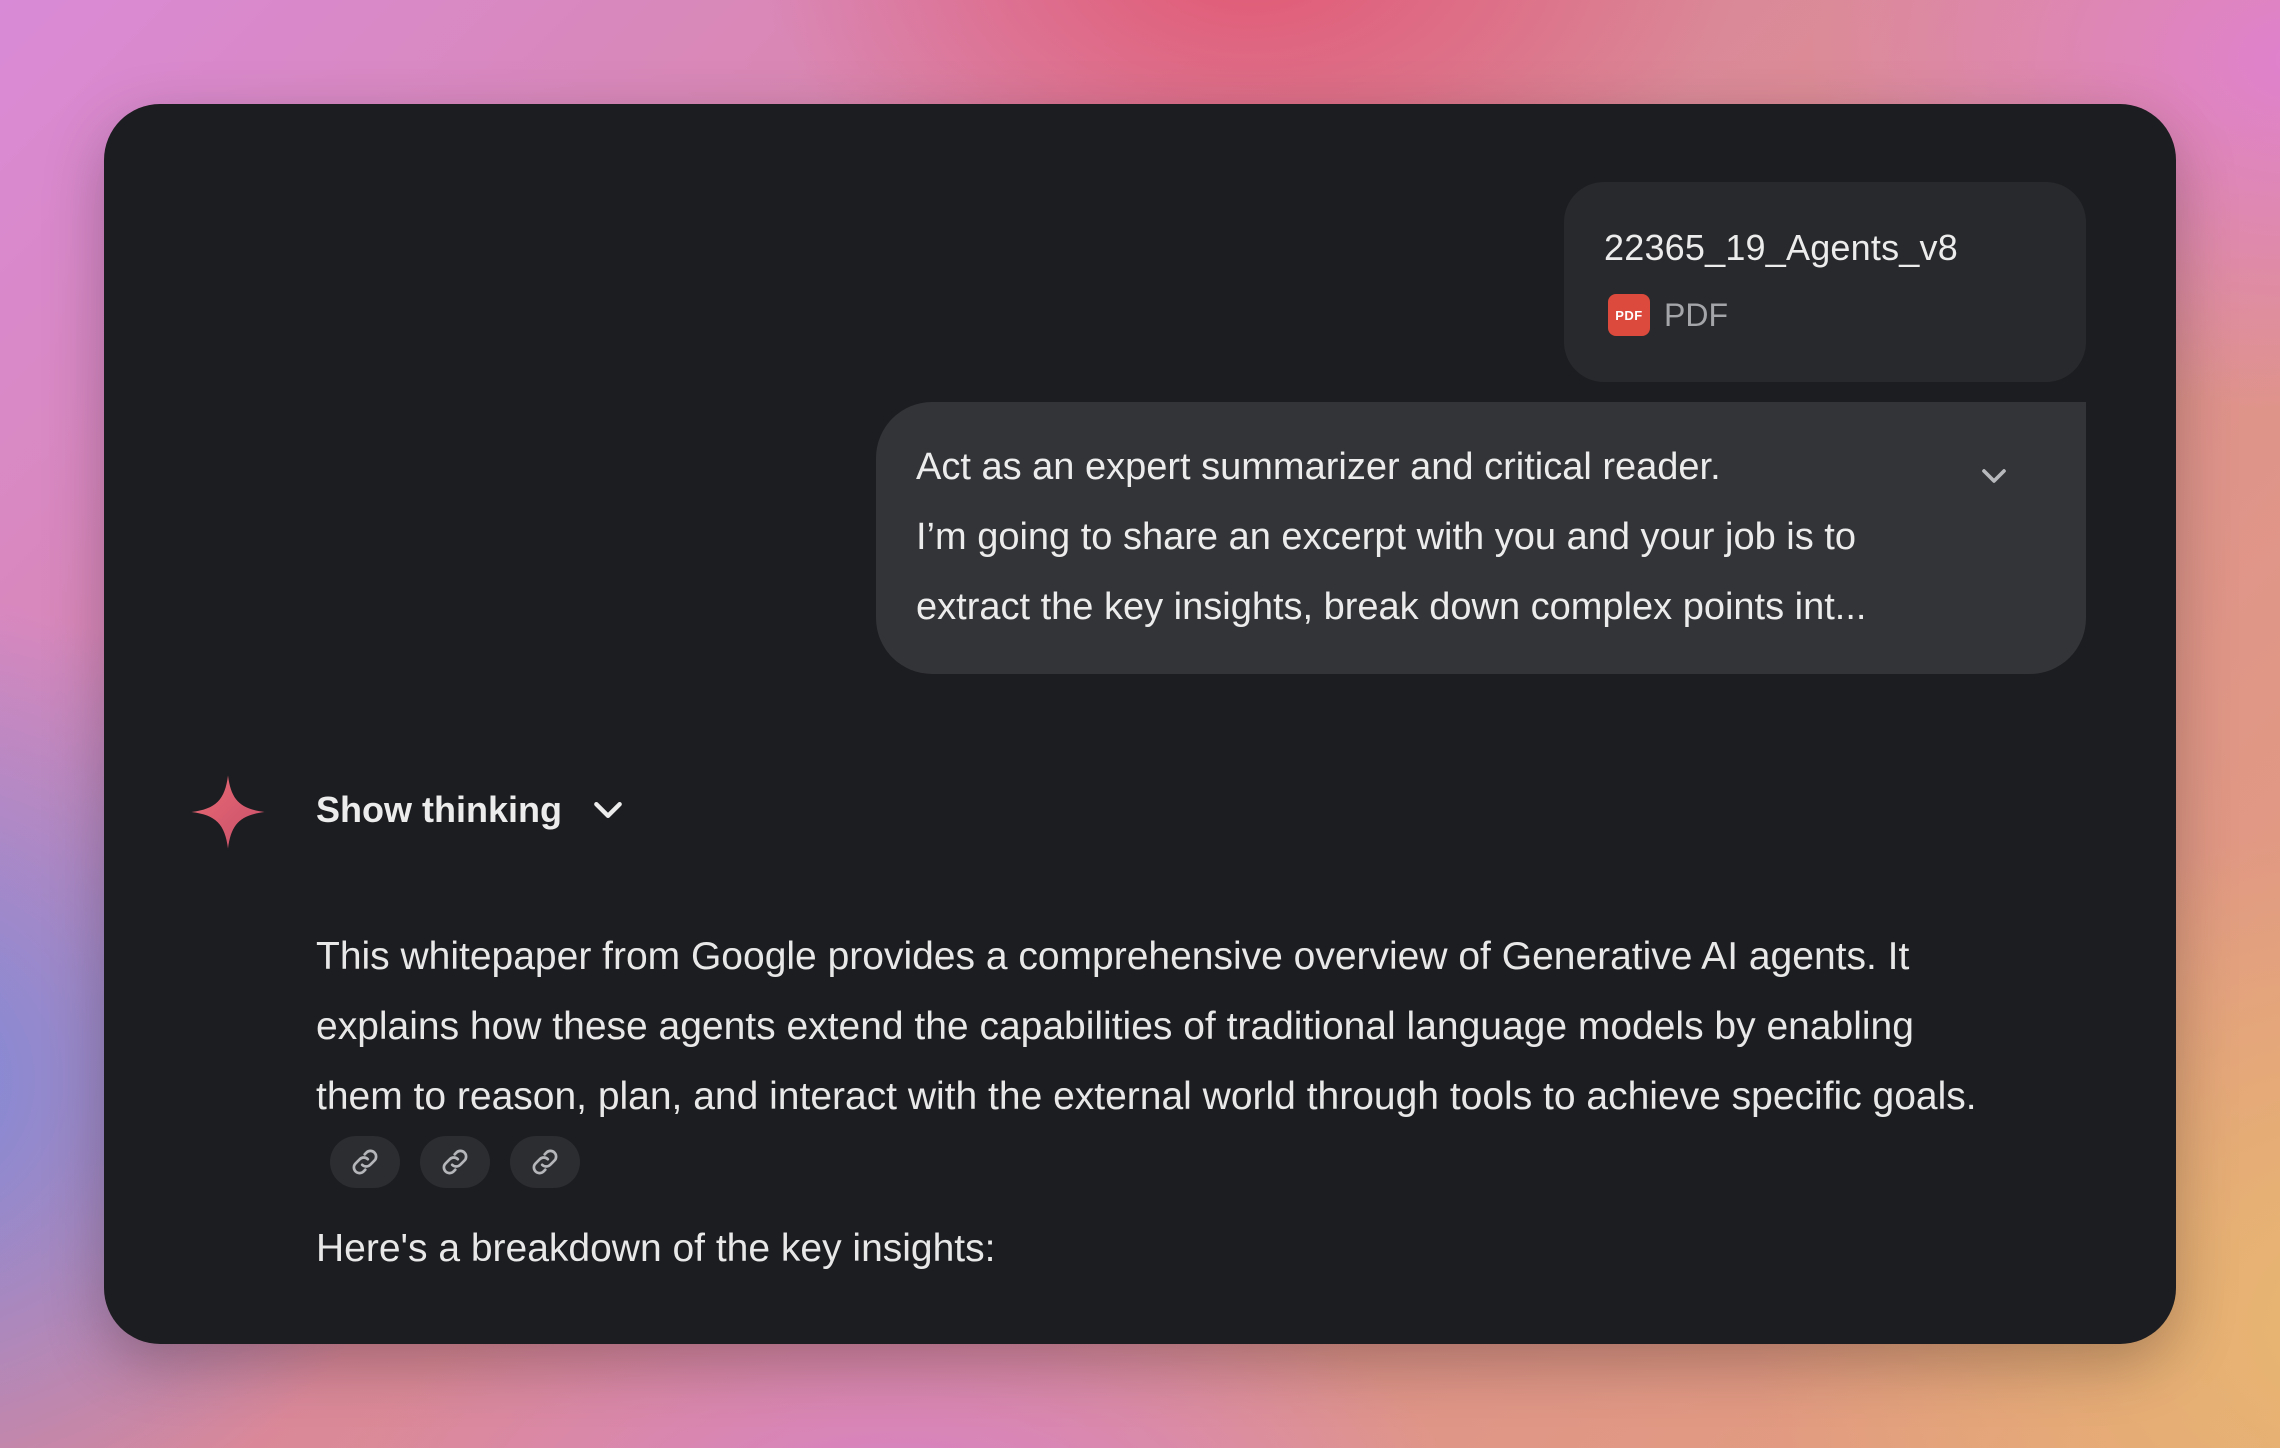 Image resolution: width=2280 pixels, height=1448 pixels. I want to click on attachment-meta: PDF PDF, so click(1825, 315).